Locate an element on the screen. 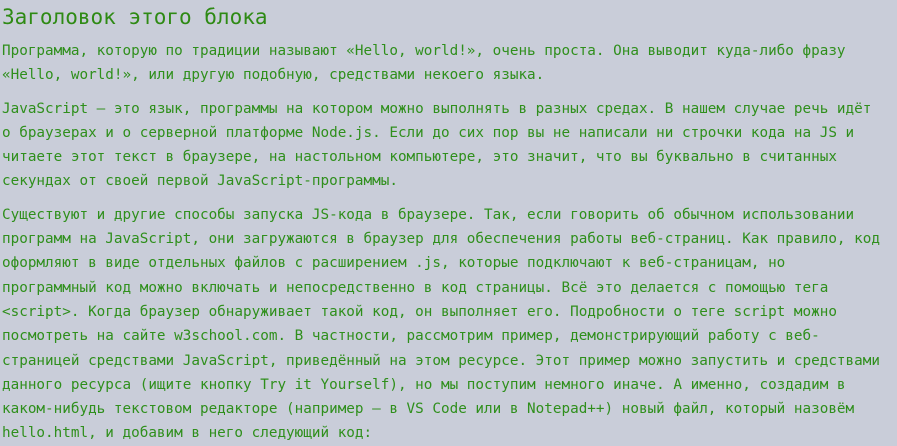  block-heading: Заголовок этого блока is located at coordinates (135, 17).